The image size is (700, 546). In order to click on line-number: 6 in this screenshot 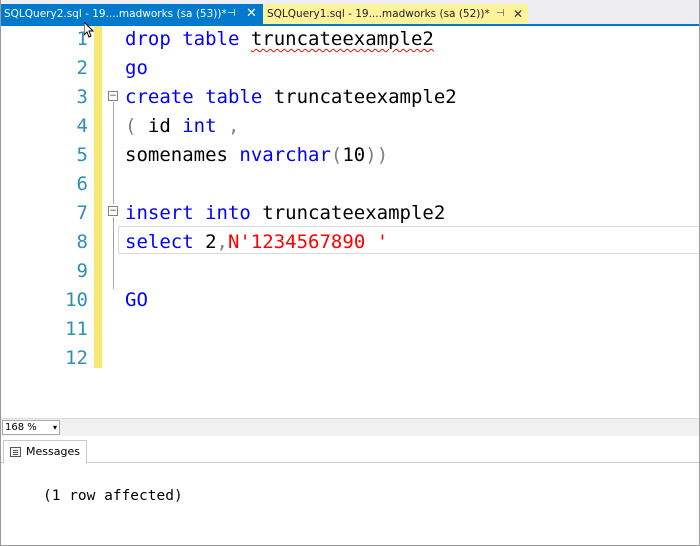, I will do `click(82, 184)`.